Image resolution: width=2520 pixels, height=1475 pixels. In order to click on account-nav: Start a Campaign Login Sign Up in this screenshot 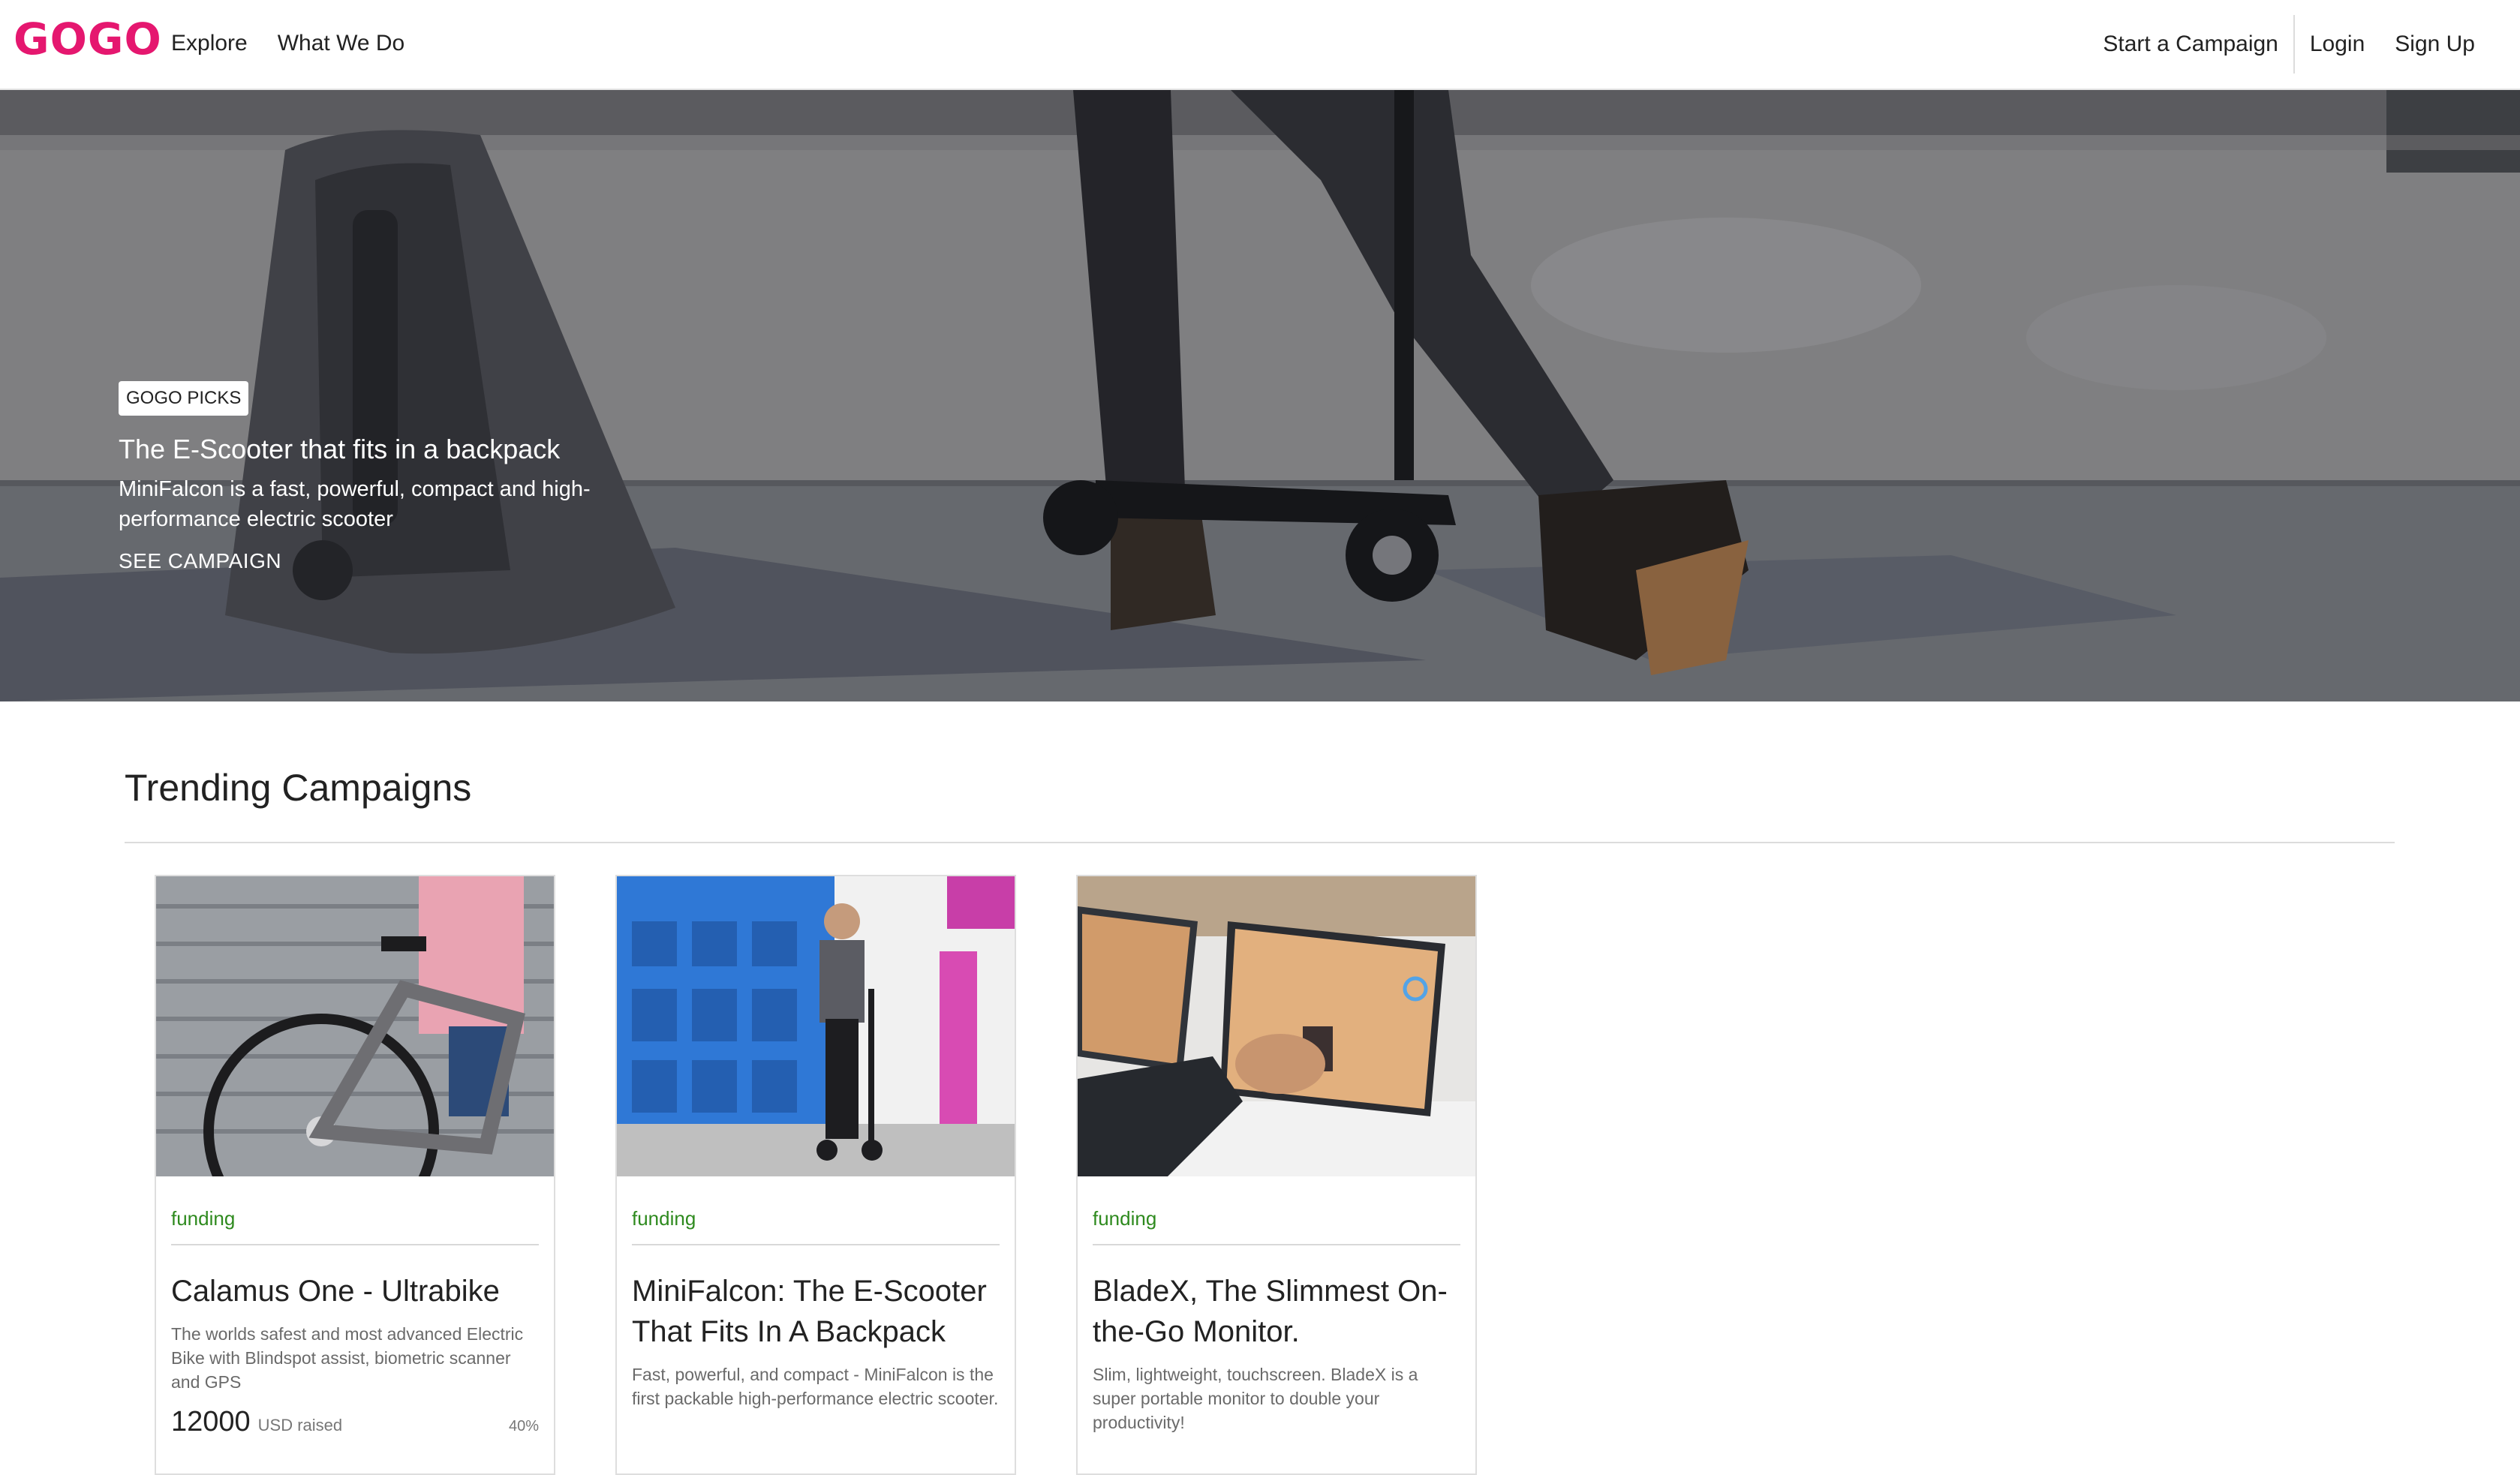, I will do `click(2289, 45)`.